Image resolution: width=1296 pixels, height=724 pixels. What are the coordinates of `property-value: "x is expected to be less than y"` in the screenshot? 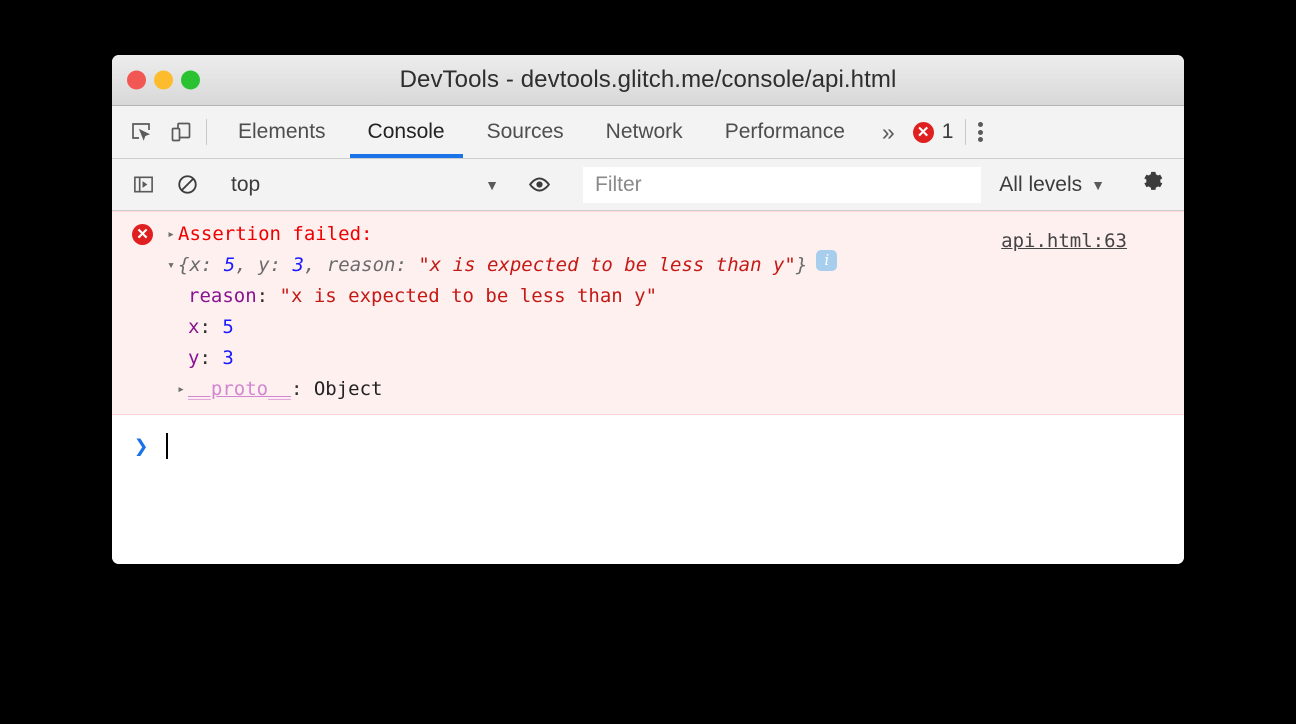 It's located at (468, 296).